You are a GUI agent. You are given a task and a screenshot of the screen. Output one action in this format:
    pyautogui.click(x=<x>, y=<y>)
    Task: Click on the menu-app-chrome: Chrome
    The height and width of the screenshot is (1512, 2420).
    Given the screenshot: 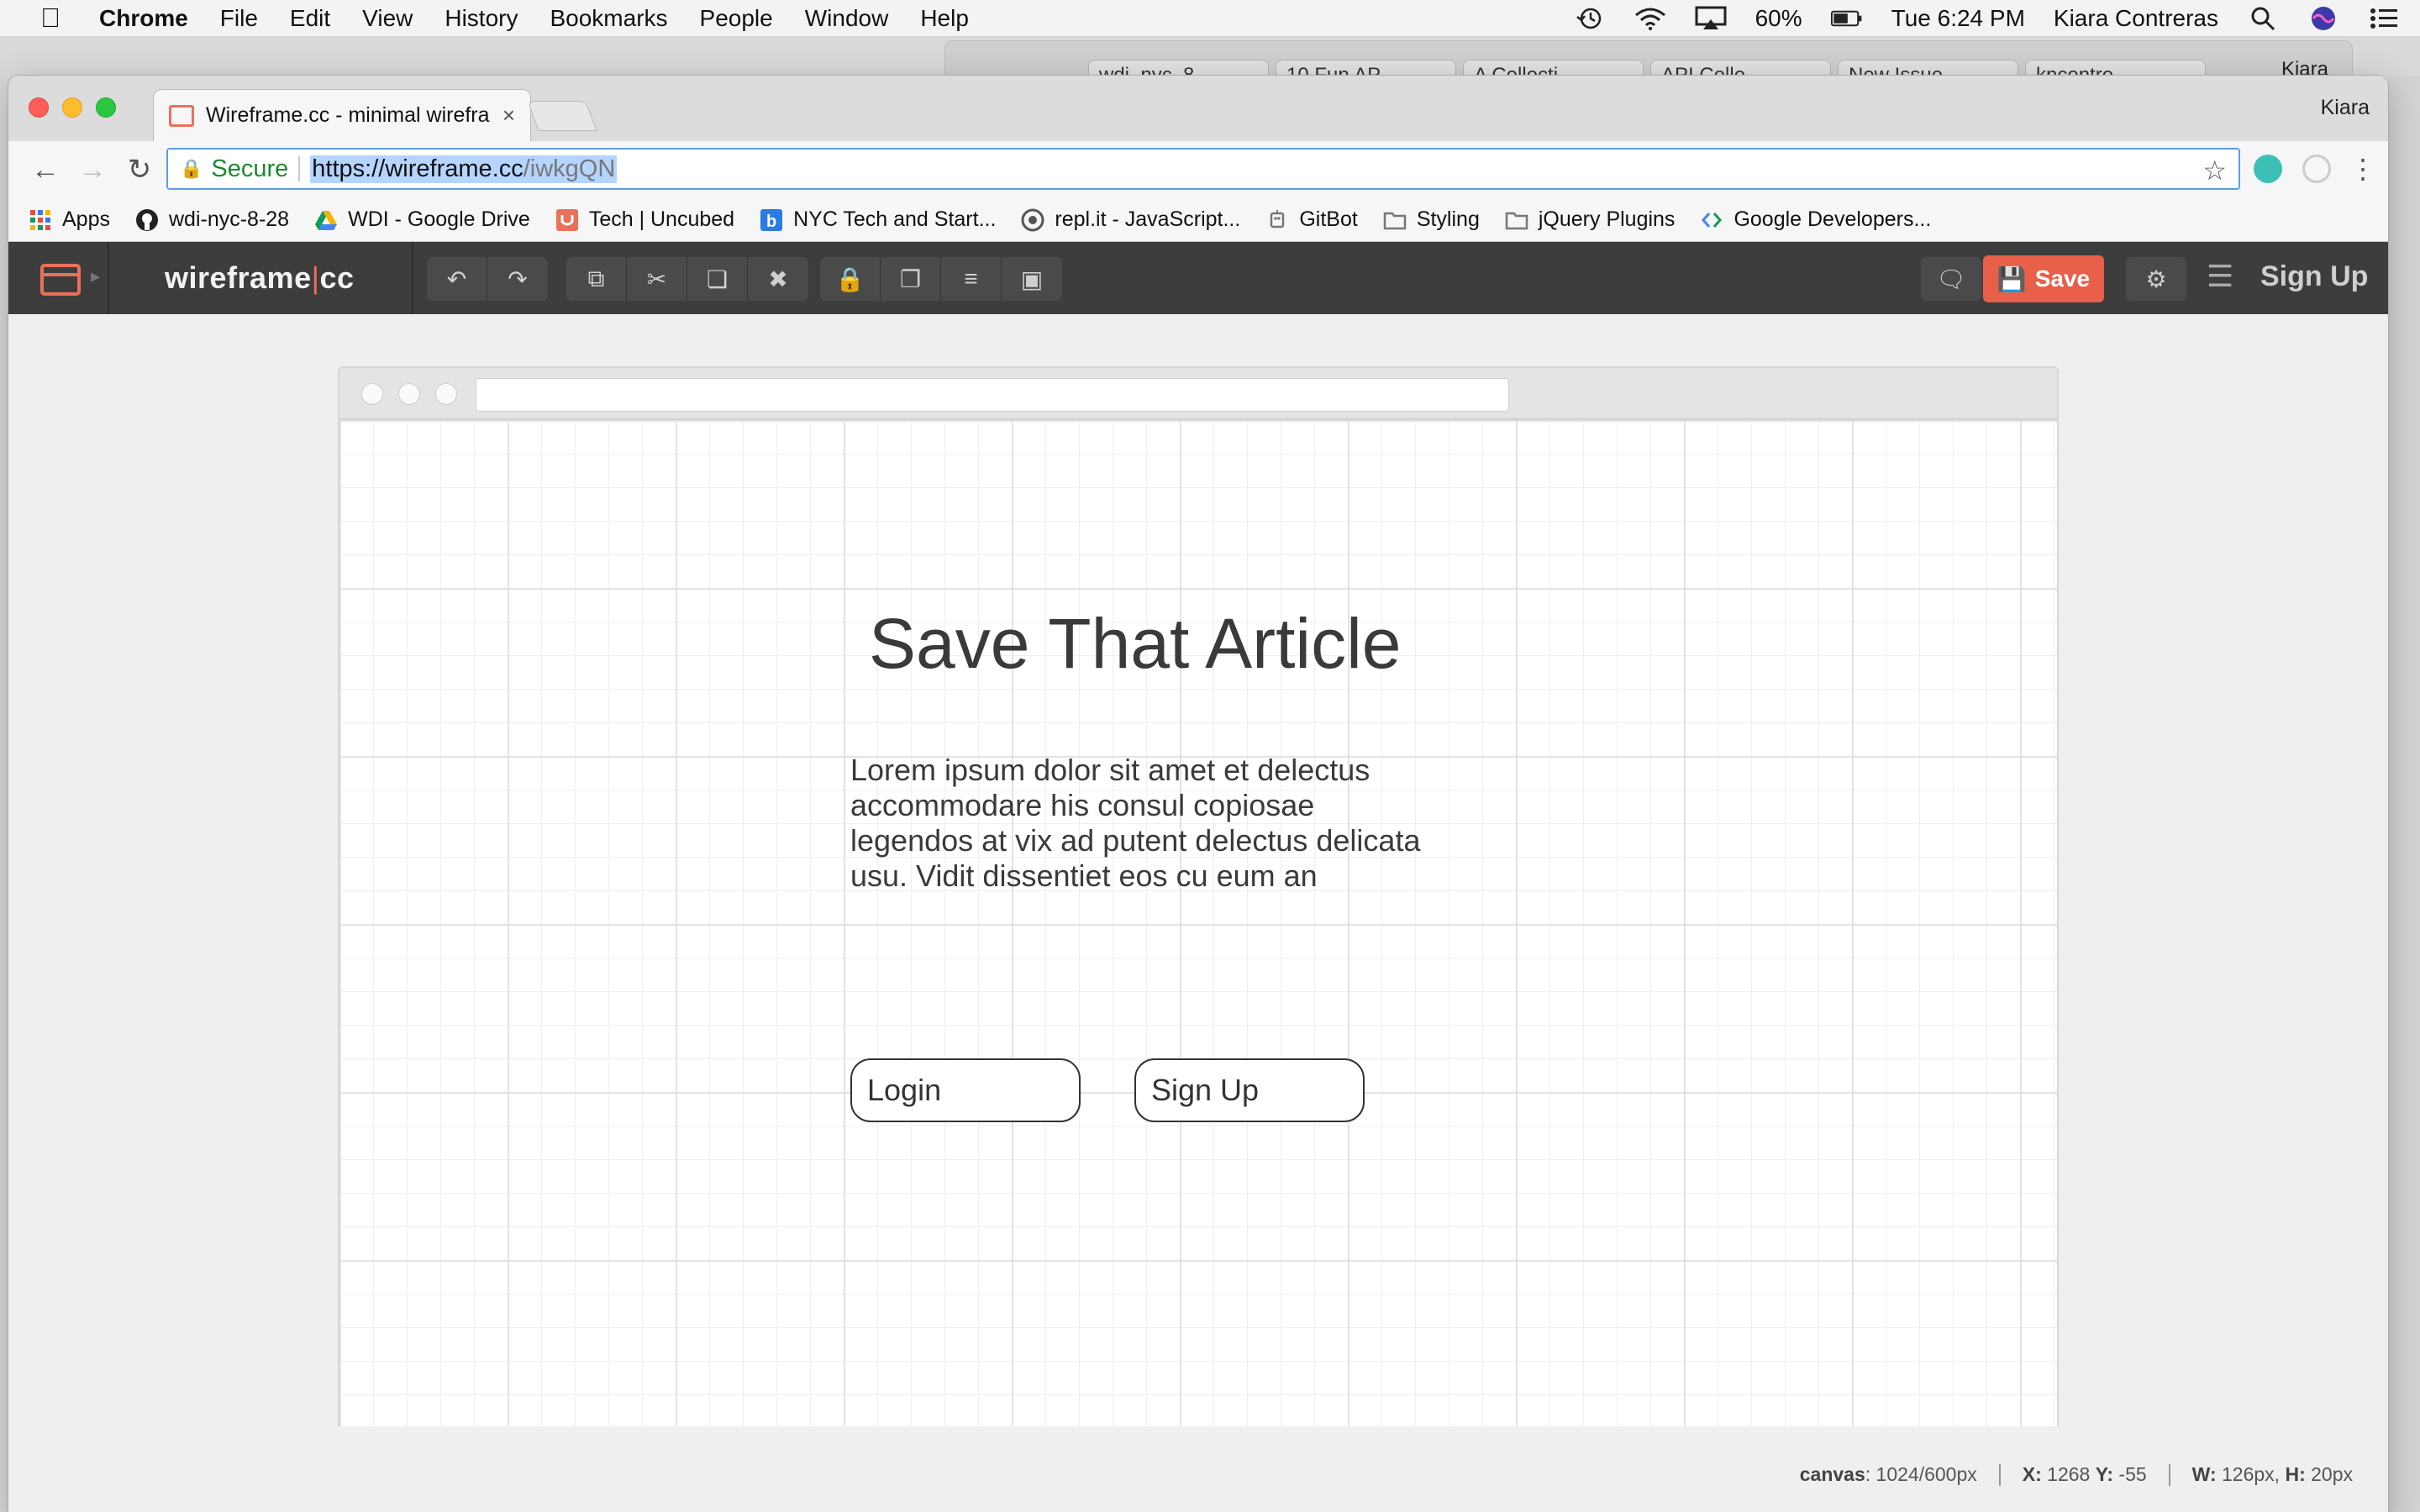 What is the action you would take?
    pyautogui.click(x=143, y=18)
    